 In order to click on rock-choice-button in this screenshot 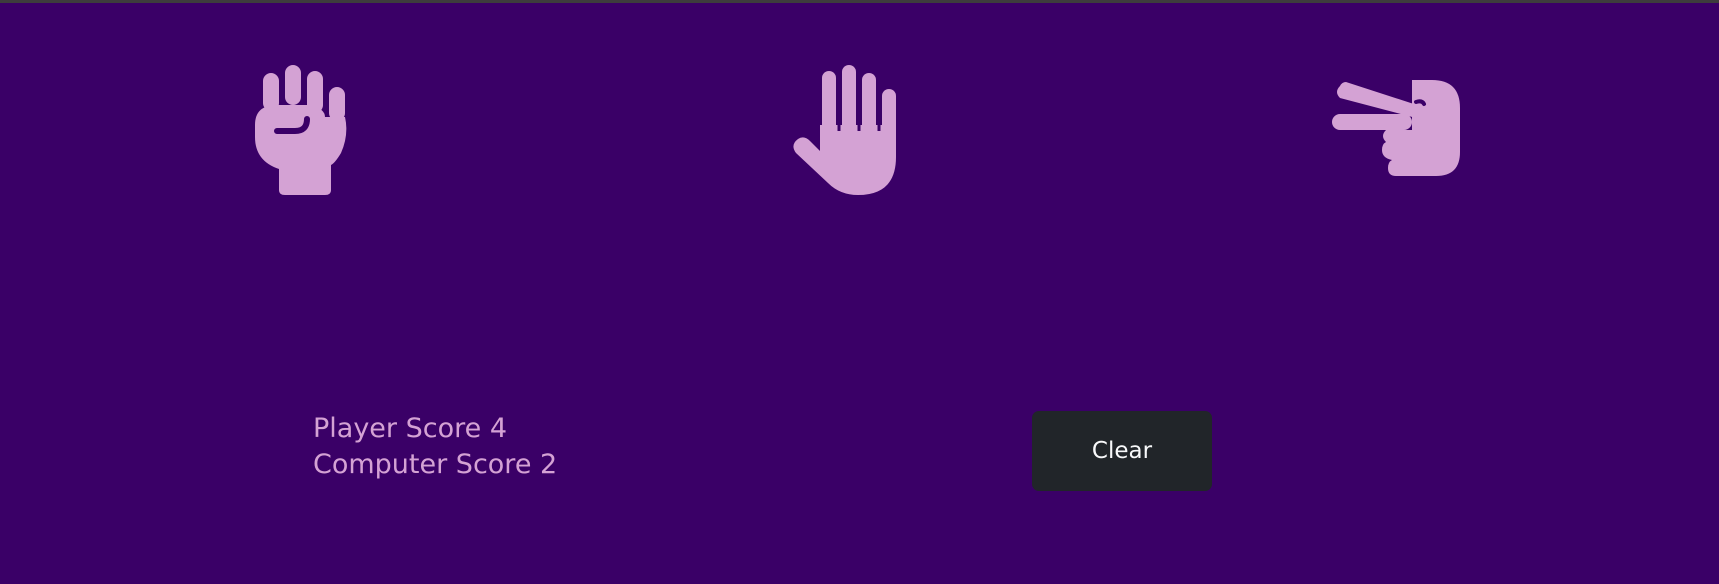, I will do `click(305, 130)`.